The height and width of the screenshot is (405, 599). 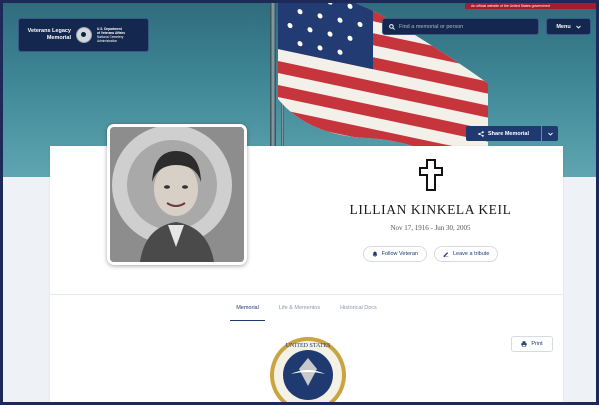 I want to click on leave-tribute-label: Leave a tribute, so click(x=471, y=254).